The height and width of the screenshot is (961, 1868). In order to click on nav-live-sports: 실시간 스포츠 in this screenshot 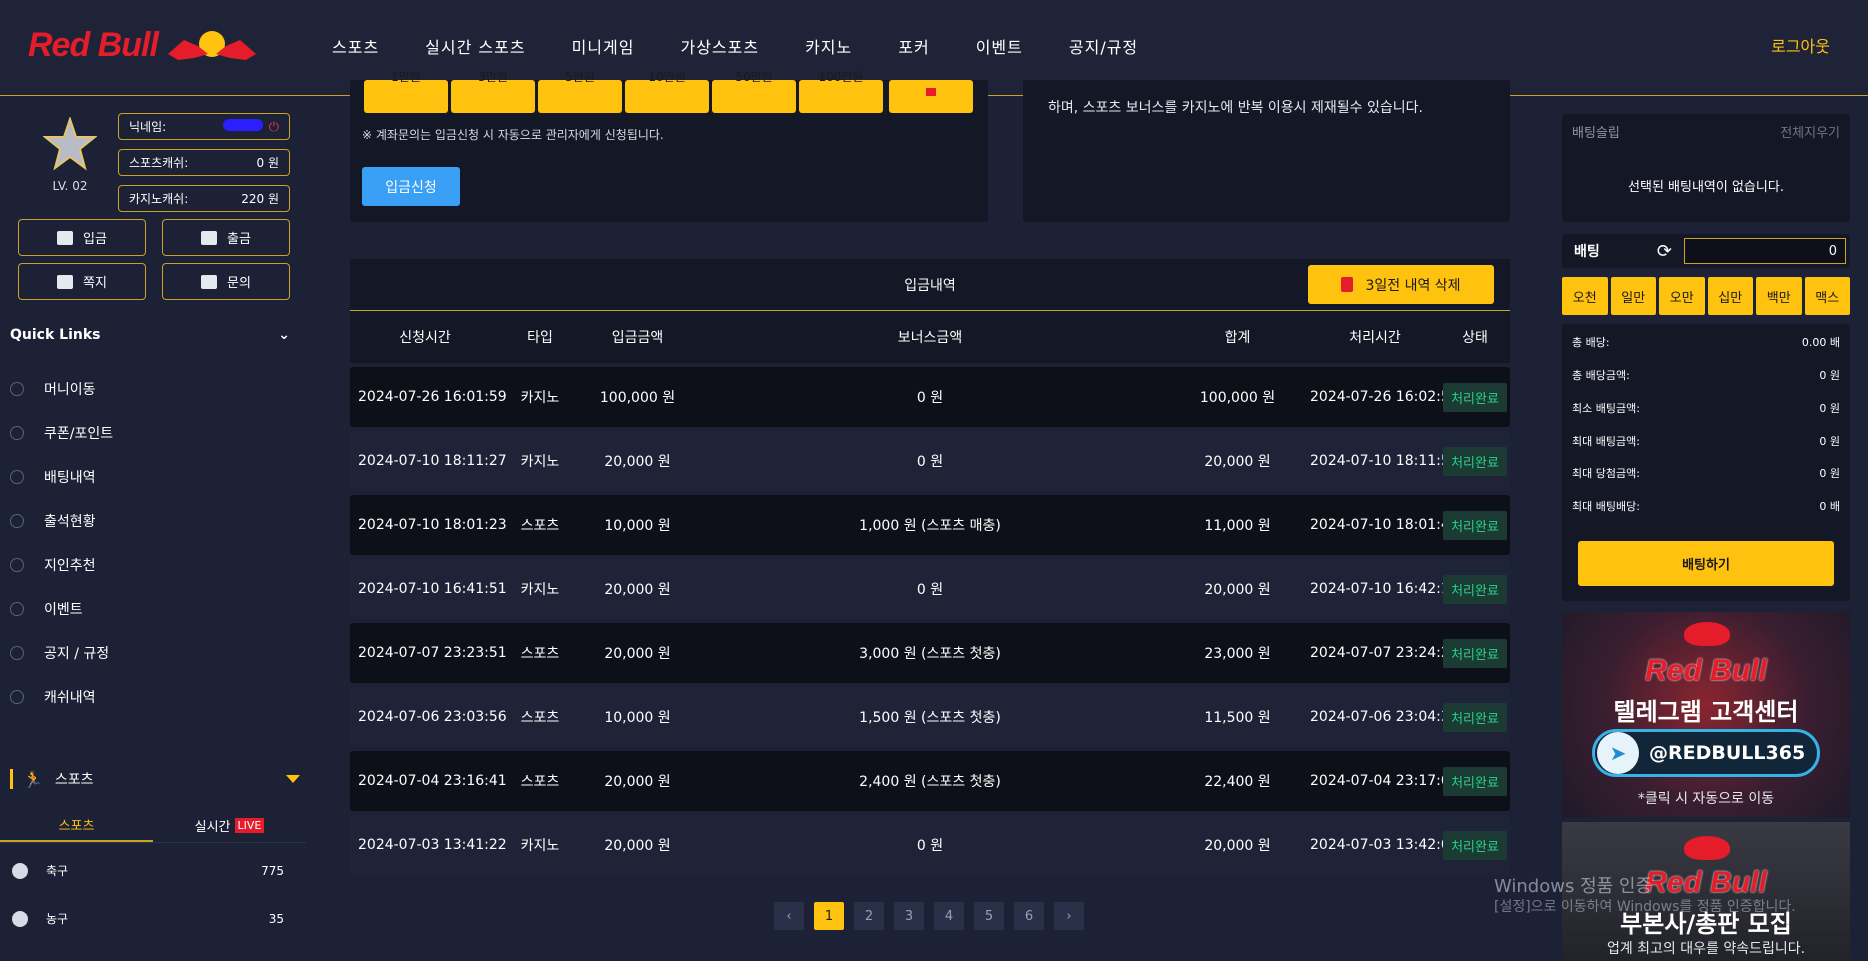, I will do `click(475, 46)`.